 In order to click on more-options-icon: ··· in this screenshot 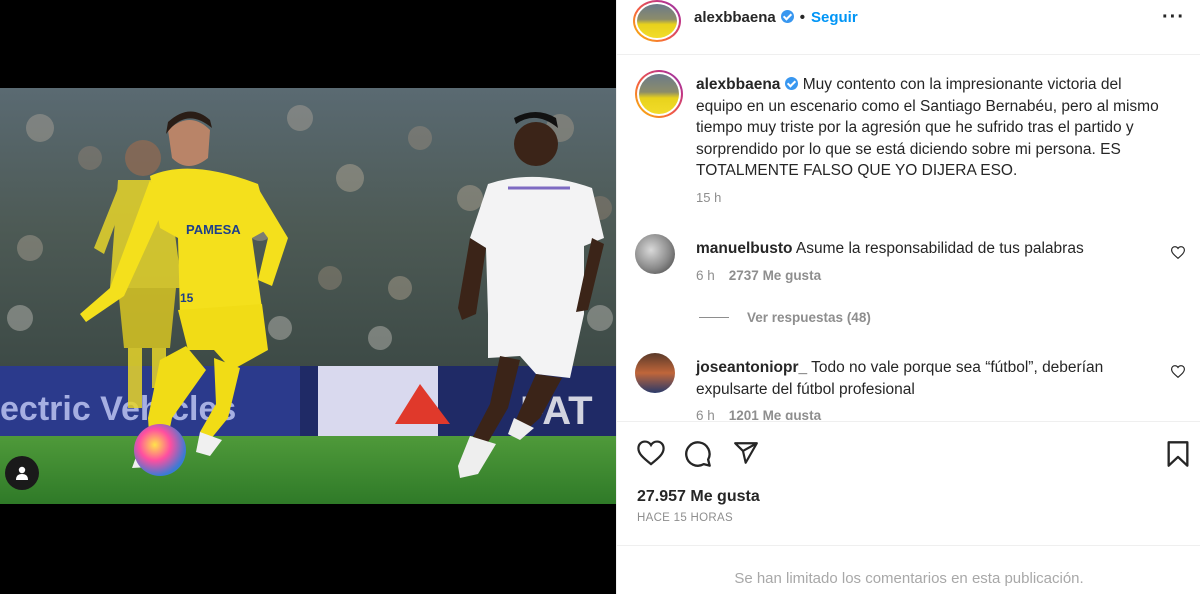, I will do `click(1173, 17)`.